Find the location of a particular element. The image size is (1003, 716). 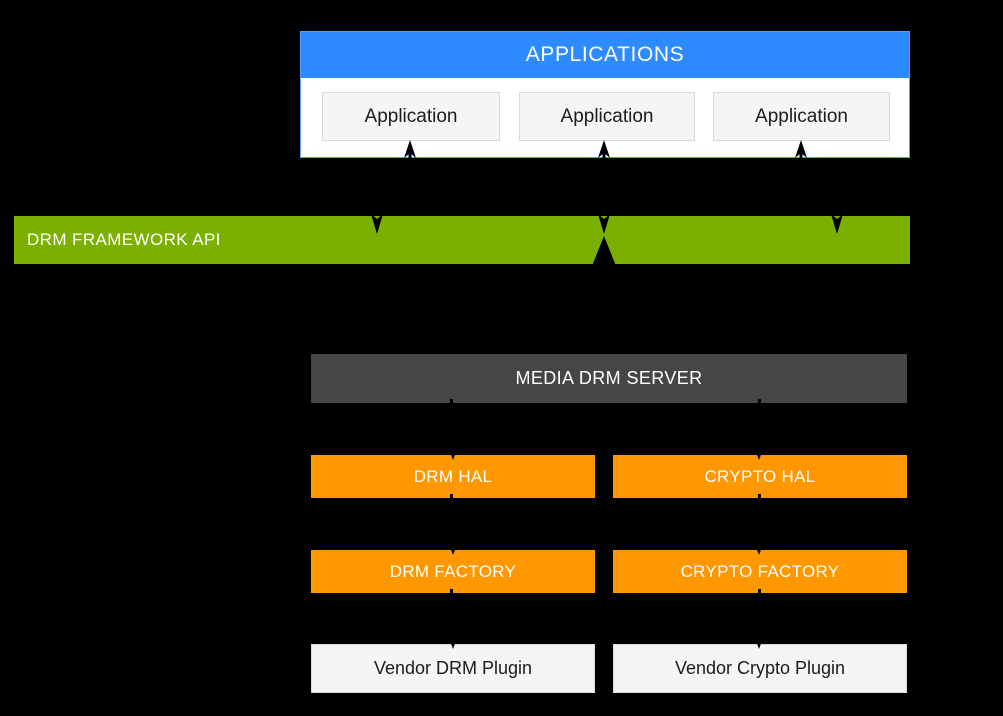

crypto-hal-label: CRYPTO HAL is located at coordinates (760, 476).